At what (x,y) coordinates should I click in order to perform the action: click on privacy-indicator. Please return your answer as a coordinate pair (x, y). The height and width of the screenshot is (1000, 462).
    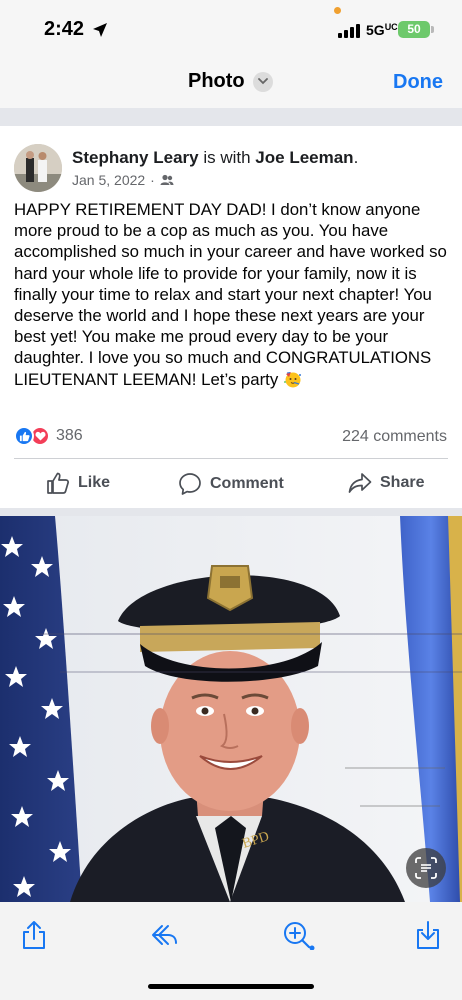
    Looking at the image, I should click on (337, 10).